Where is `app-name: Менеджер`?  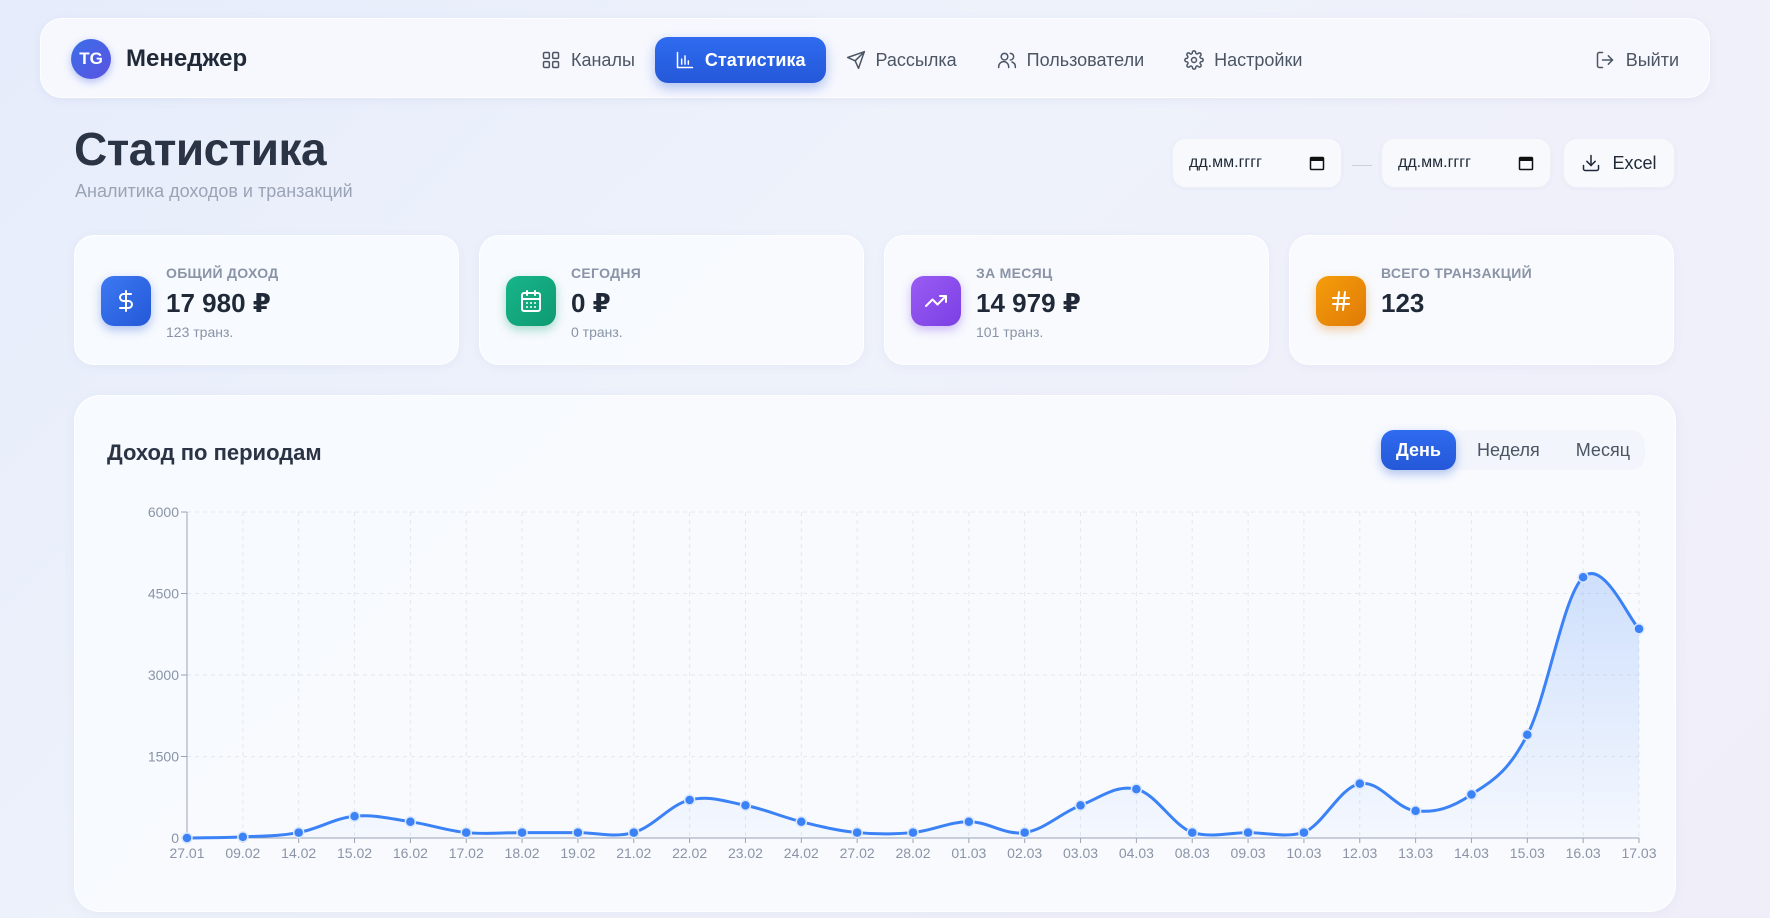 app-name: Менеджер is located at coordinates (187, 58).